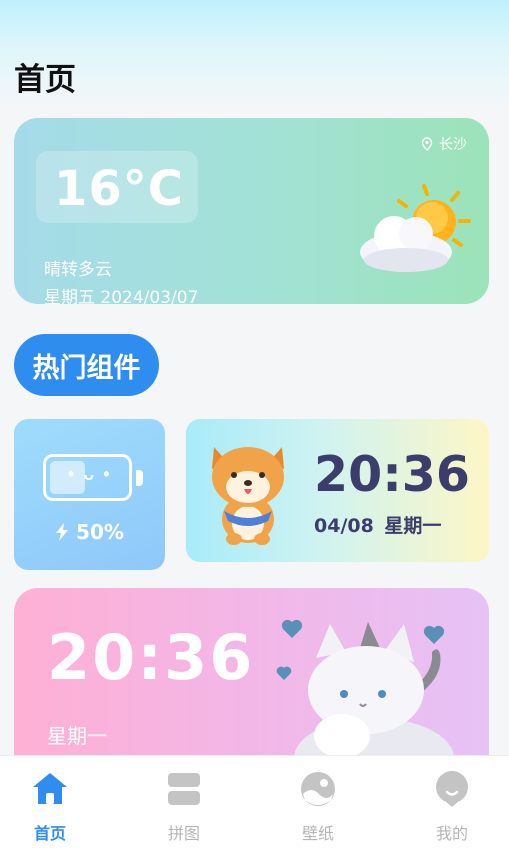 The width and height of the screenshot is (509, 853). Describe the element at coordinates (49, 833) in the screenshot. I see `nav-label-home: 首页` at that location.